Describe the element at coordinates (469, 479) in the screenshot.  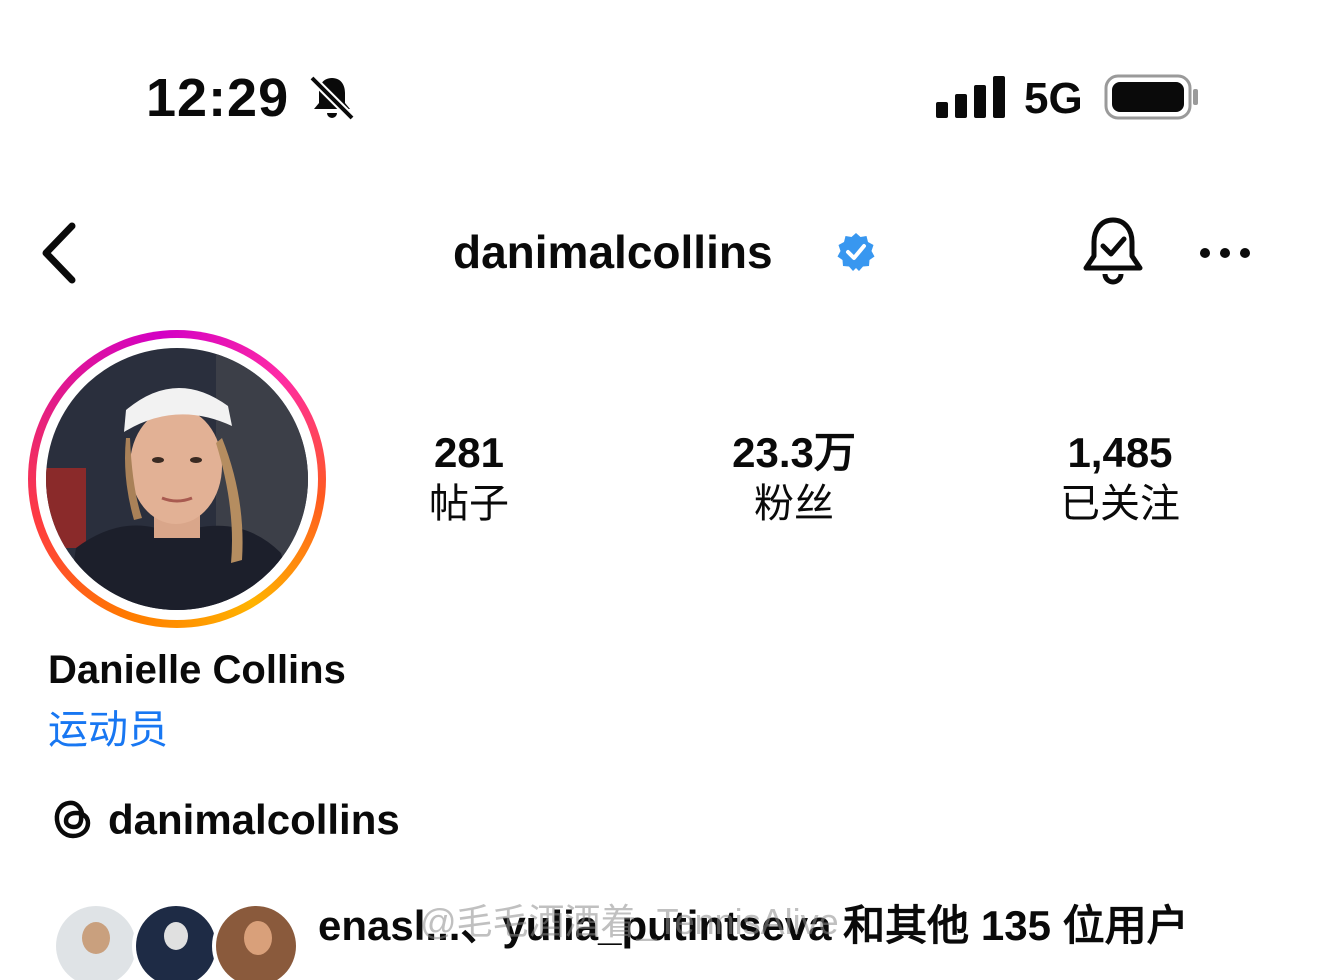
I see `stat-posts: 281 帖子` at that location.